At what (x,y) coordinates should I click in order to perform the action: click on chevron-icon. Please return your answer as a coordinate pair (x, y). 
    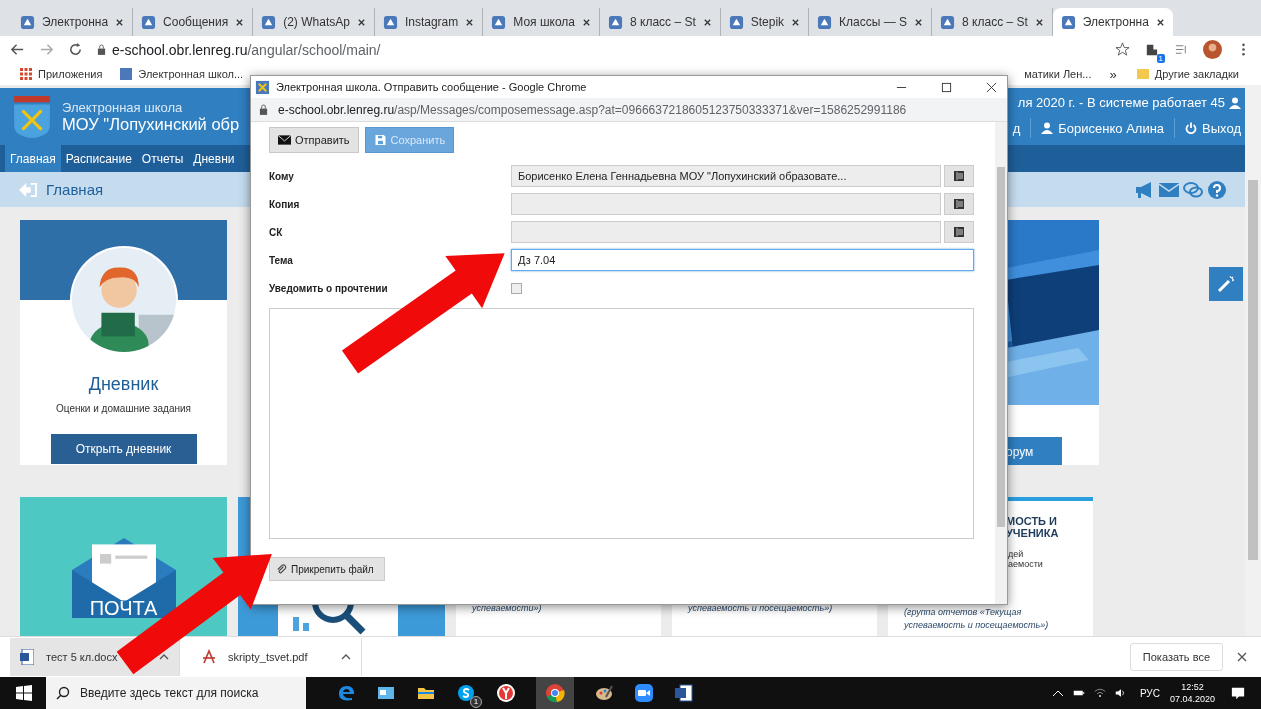
    Looking at the image, I should click on (1057, 693).